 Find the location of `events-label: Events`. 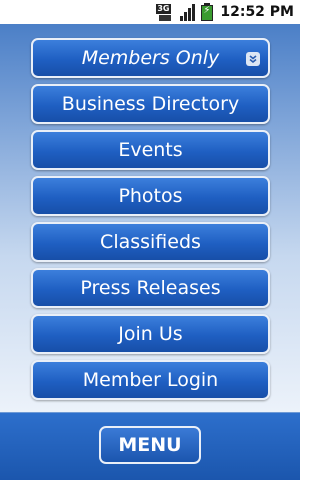

events-label: Events is located at coordinates (150, 150).